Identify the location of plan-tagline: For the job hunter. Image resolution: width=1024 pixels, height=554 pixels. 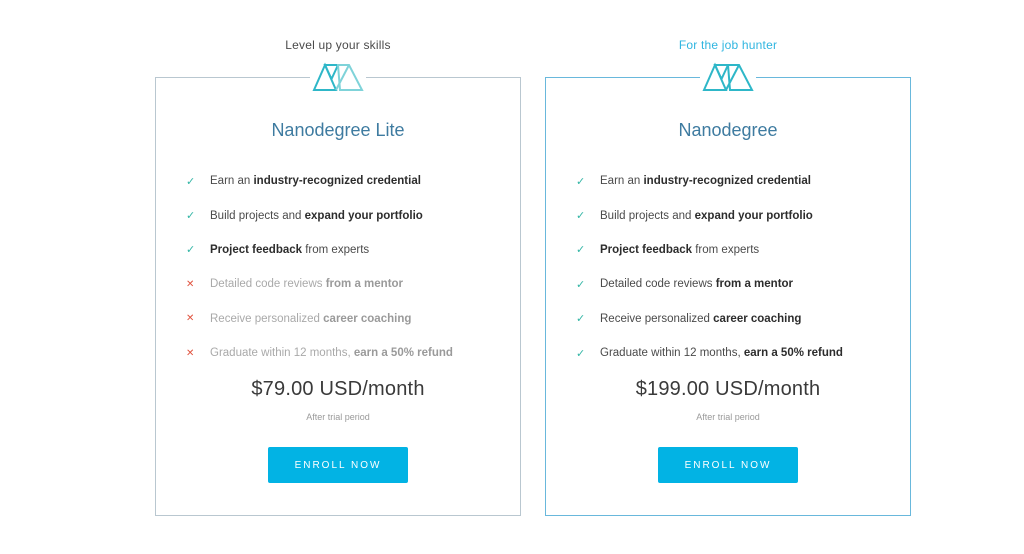
(728, 45).